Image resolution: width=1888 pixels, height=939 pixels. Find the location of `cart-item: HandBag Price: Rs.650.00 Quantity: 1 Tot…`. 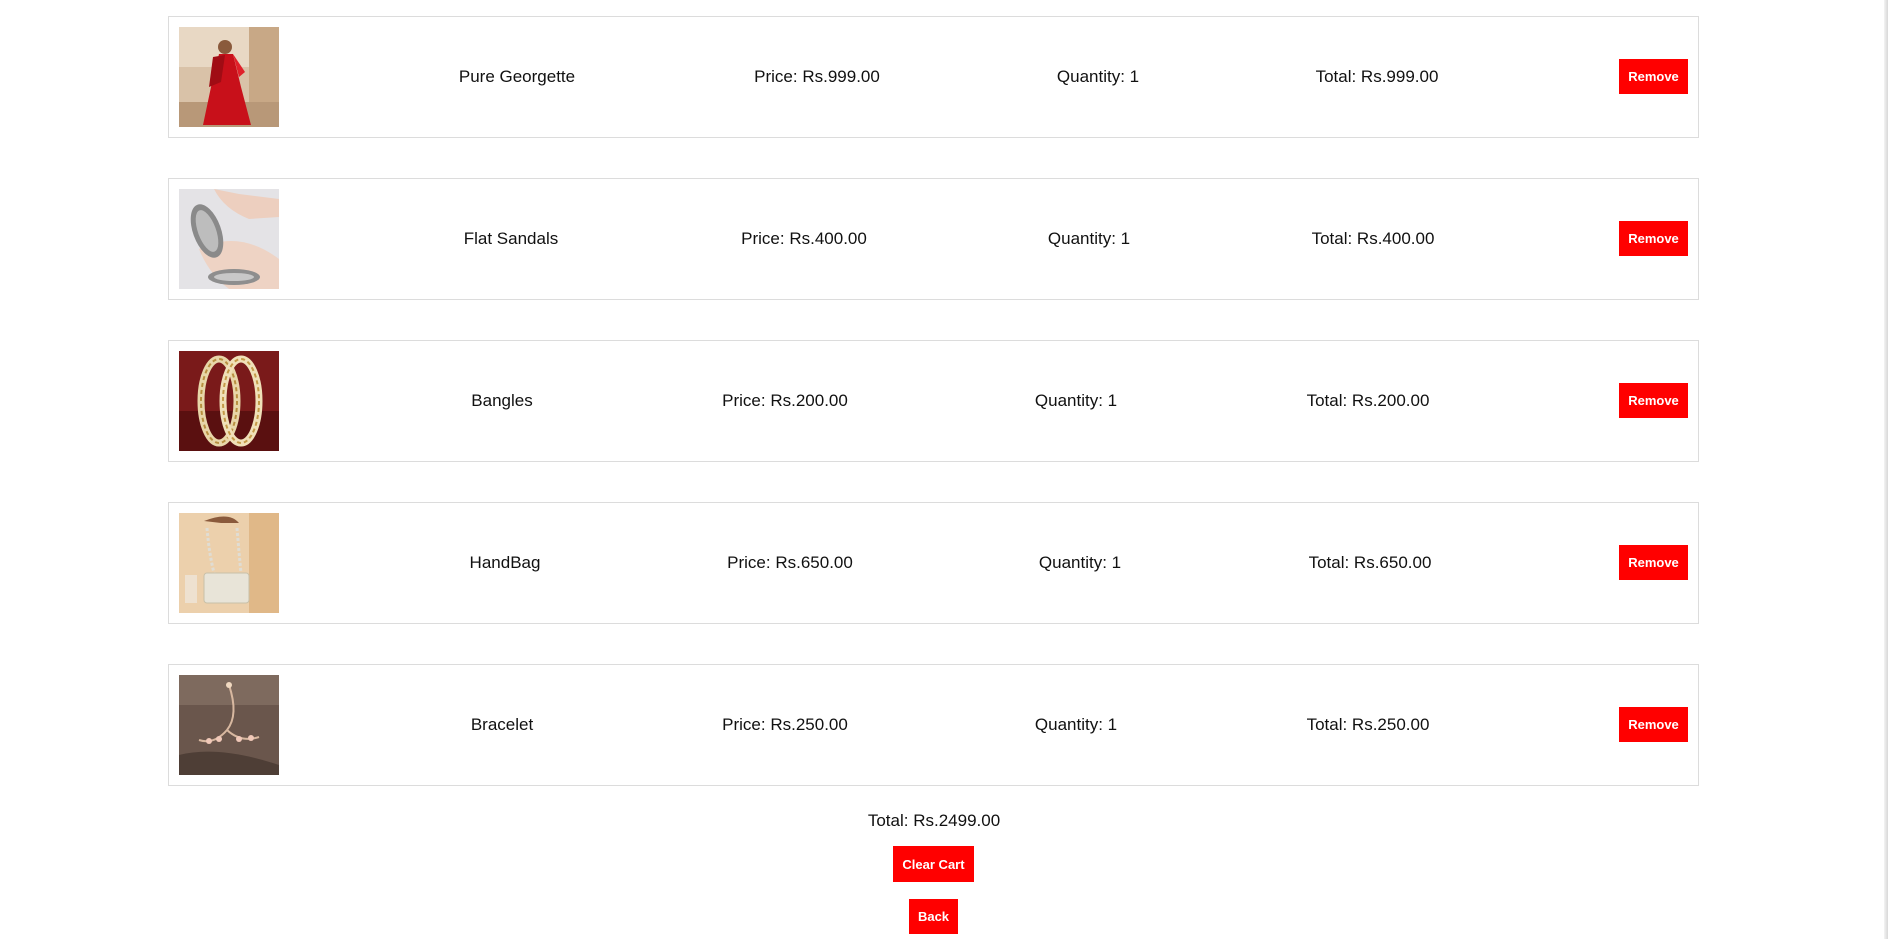

cart-item: HandBag Price: Rs.650.00 Quantity: 1 Tot… is located at coordinates (933, 563).